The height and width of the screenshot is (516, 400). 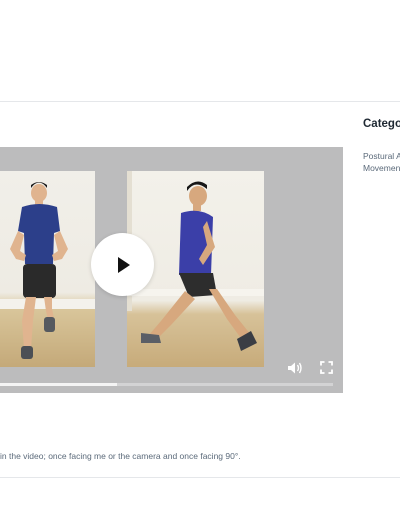 What do you see at coordinates (381, 156) in the screenshot?
I see `category-link-postural: Postural A` at bounding box center [381, 156].